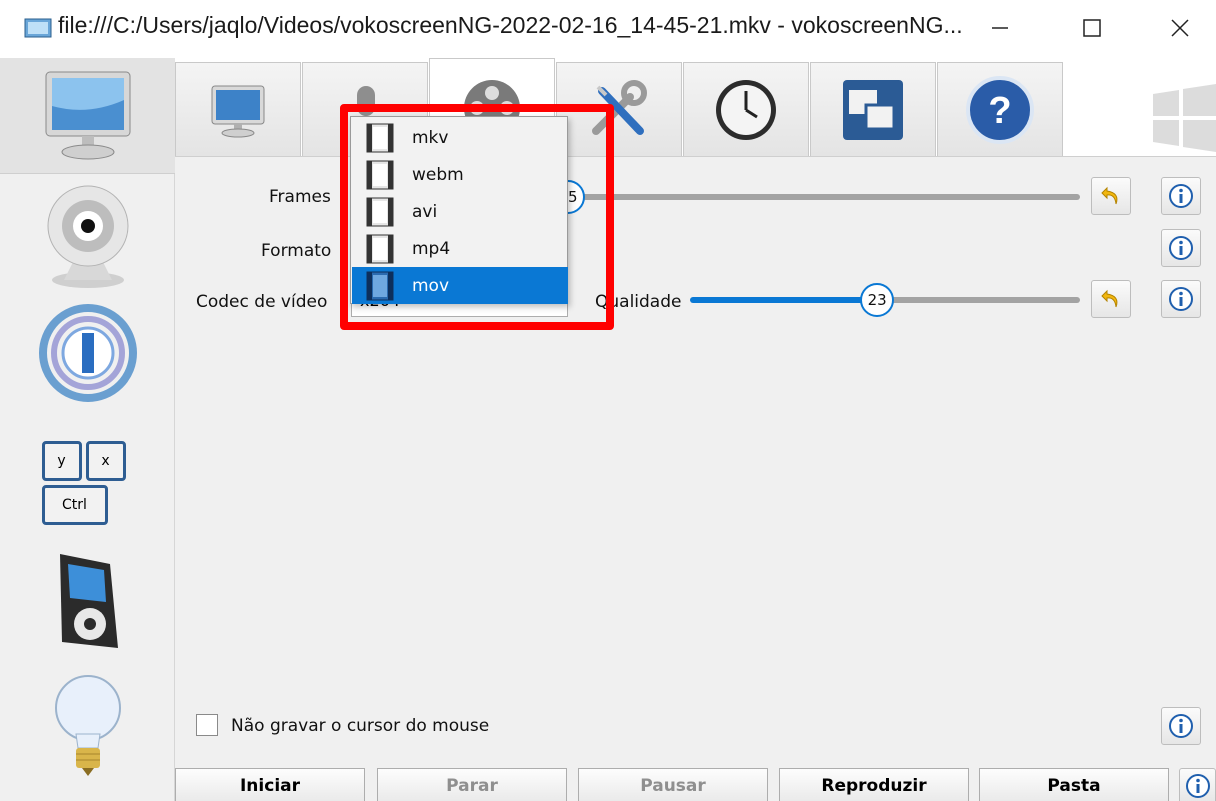 This screenshot has height=801, width=1216. I want to click on start-button: Iniciar, so click(270, 784).